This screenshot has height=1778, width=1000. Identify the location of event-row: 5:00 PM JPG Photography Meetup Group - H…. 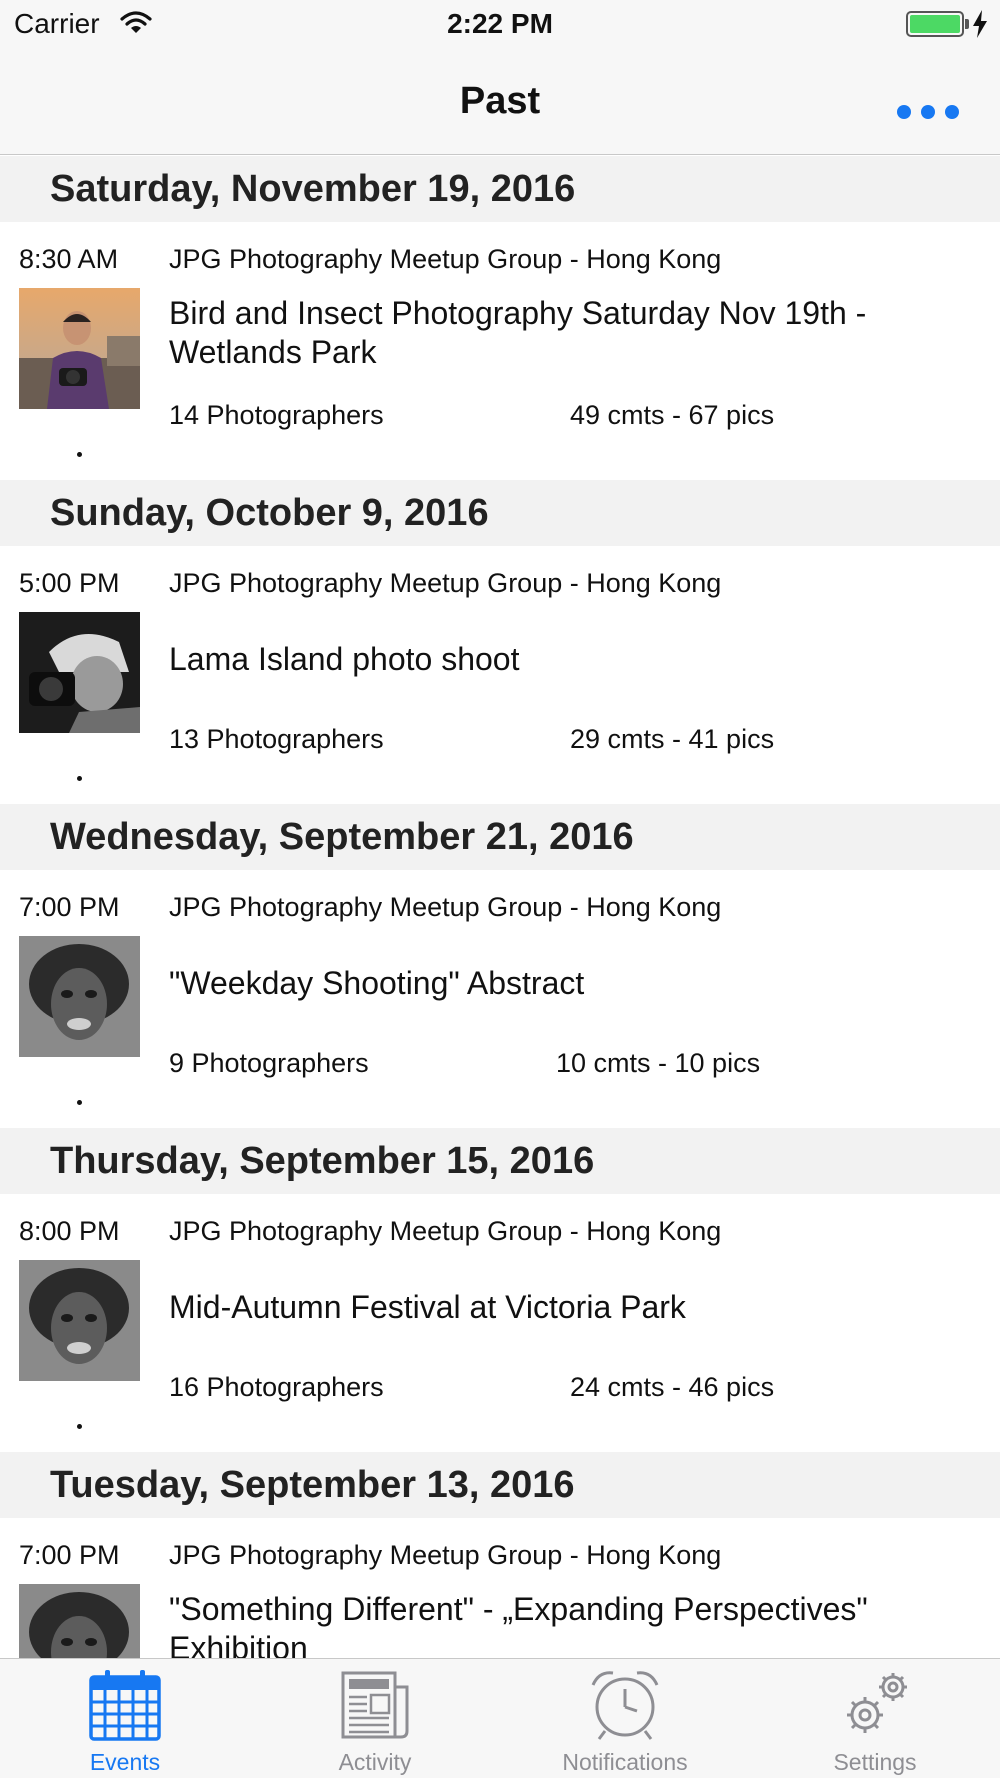
(500, 675).